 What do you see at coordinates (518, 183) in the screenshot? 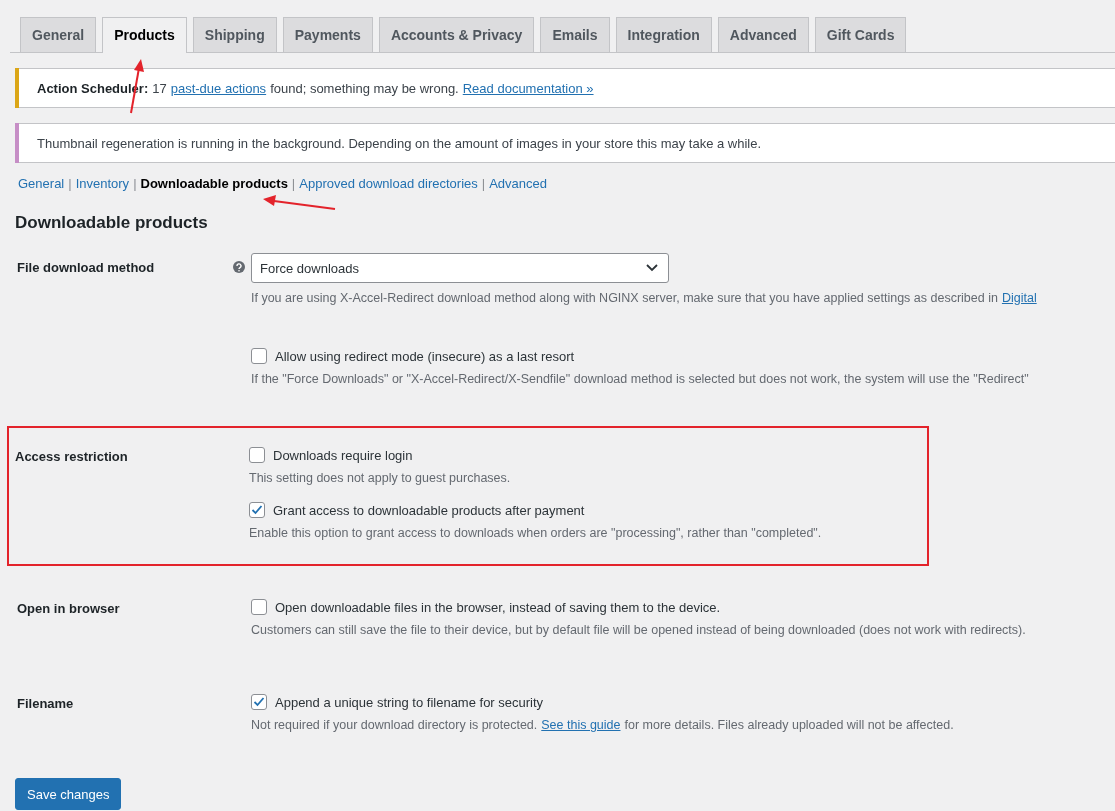
I see `subnav-link: Advanced` at bounding box center [518, 183].